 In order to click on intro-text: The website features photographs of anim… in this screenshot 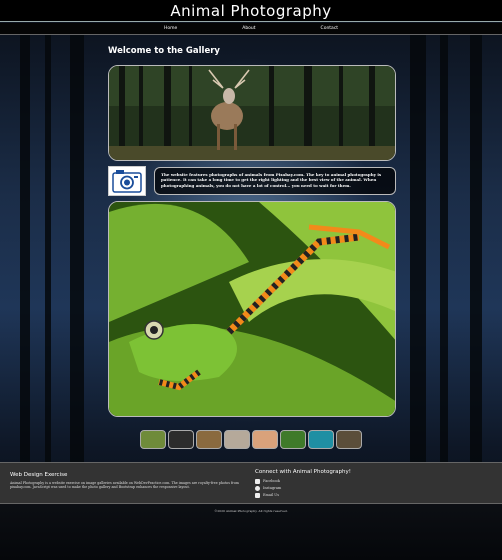, I will do `click(275, 181)`.